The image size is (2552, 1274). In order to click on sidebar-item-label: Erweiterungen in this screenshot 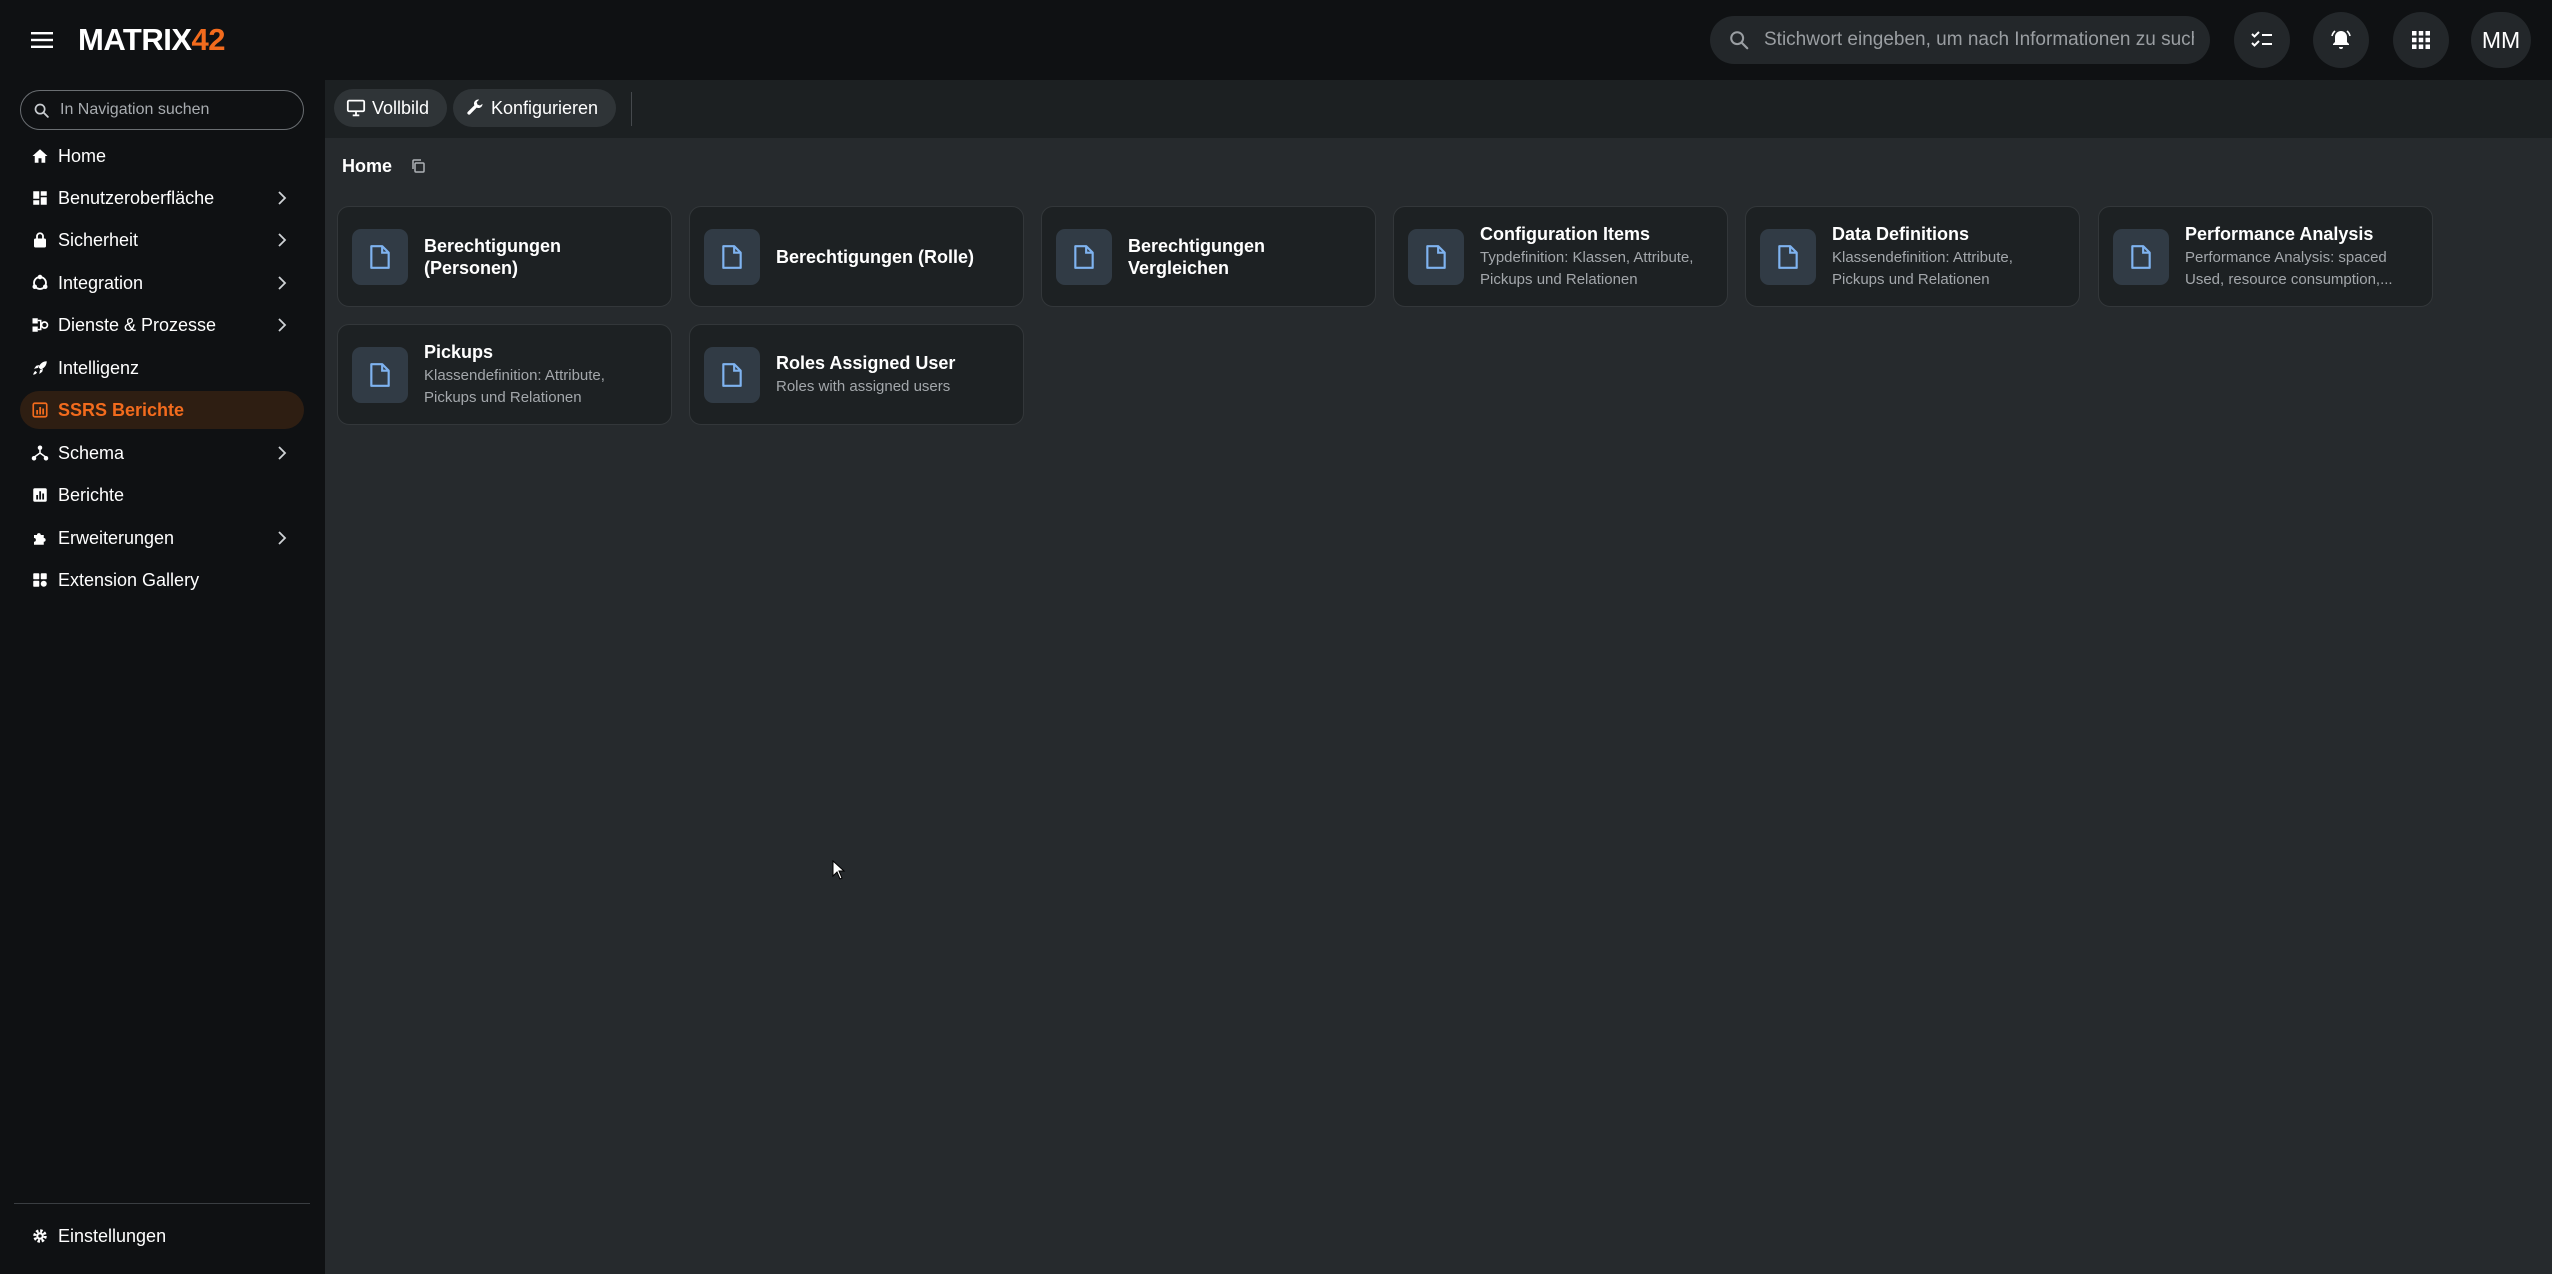, I will do `click(116, 537)`.